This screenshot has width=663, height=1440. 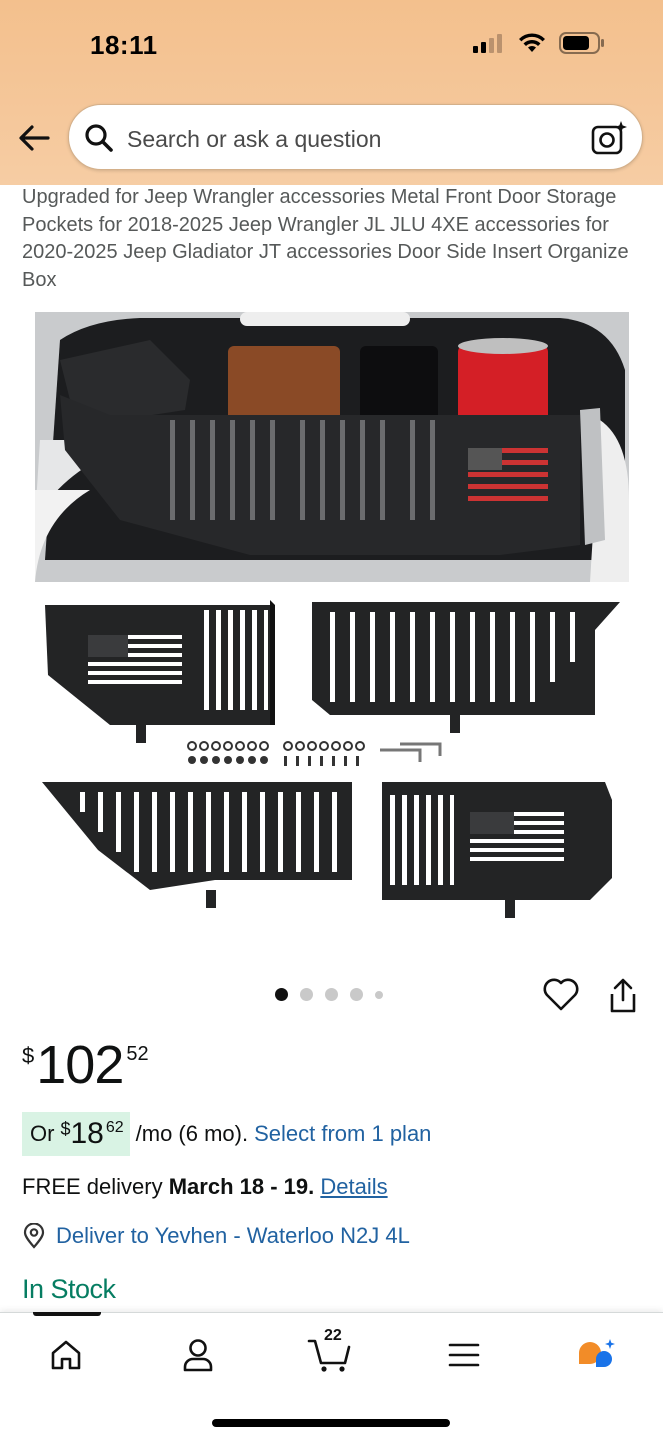 I want to click on rufus-assistant-icon, so click(x=597, y=1353).